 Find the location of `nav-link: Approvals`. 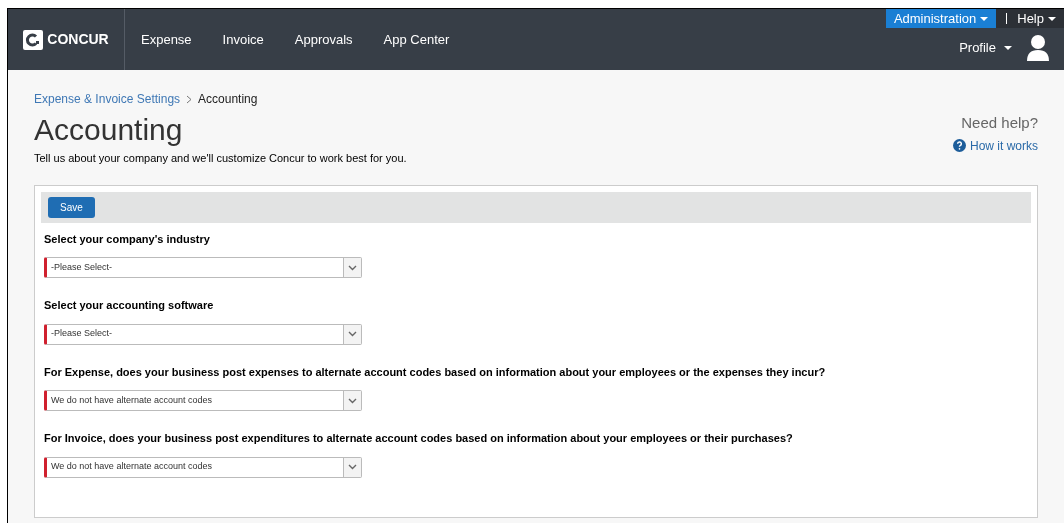

nav-link: Approvals is located at coordinates (323, 39).